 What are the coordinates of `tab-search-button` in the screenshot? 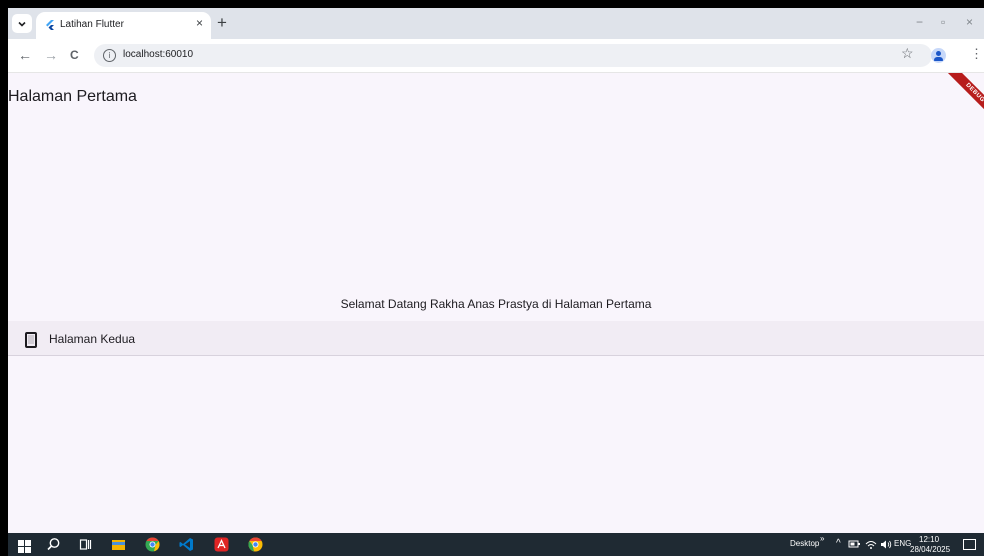 It's located at (22, 23).